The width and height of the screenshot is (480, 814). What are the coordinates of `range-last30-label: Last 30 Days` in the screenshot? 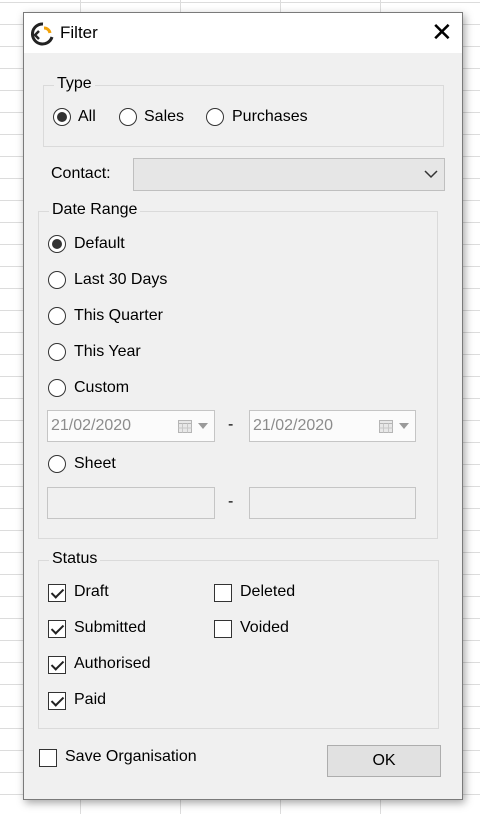 It's located at (120, 280).